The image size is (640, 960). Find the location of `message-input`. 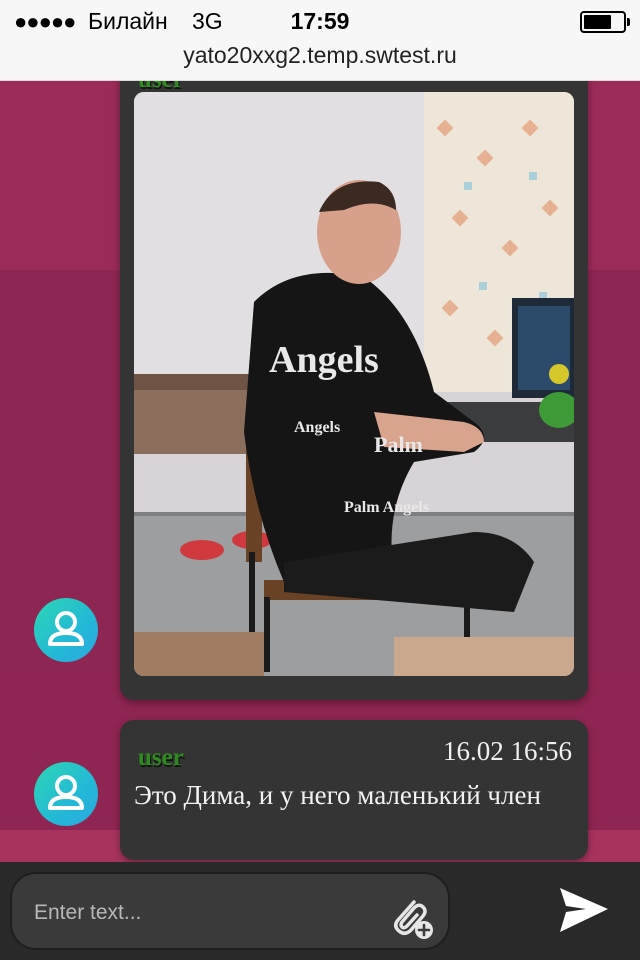

message-input is located at coordinates (204, 913).